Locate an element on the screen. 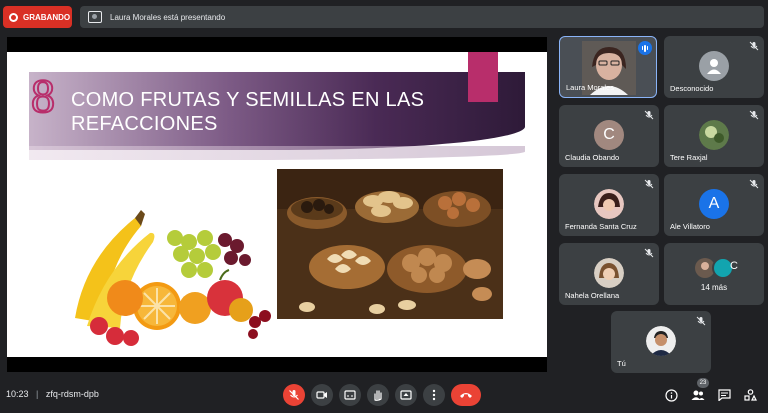 The image size is (768, 413). participant-tile: Nahela Orellana is located at coordinates (609, 274).